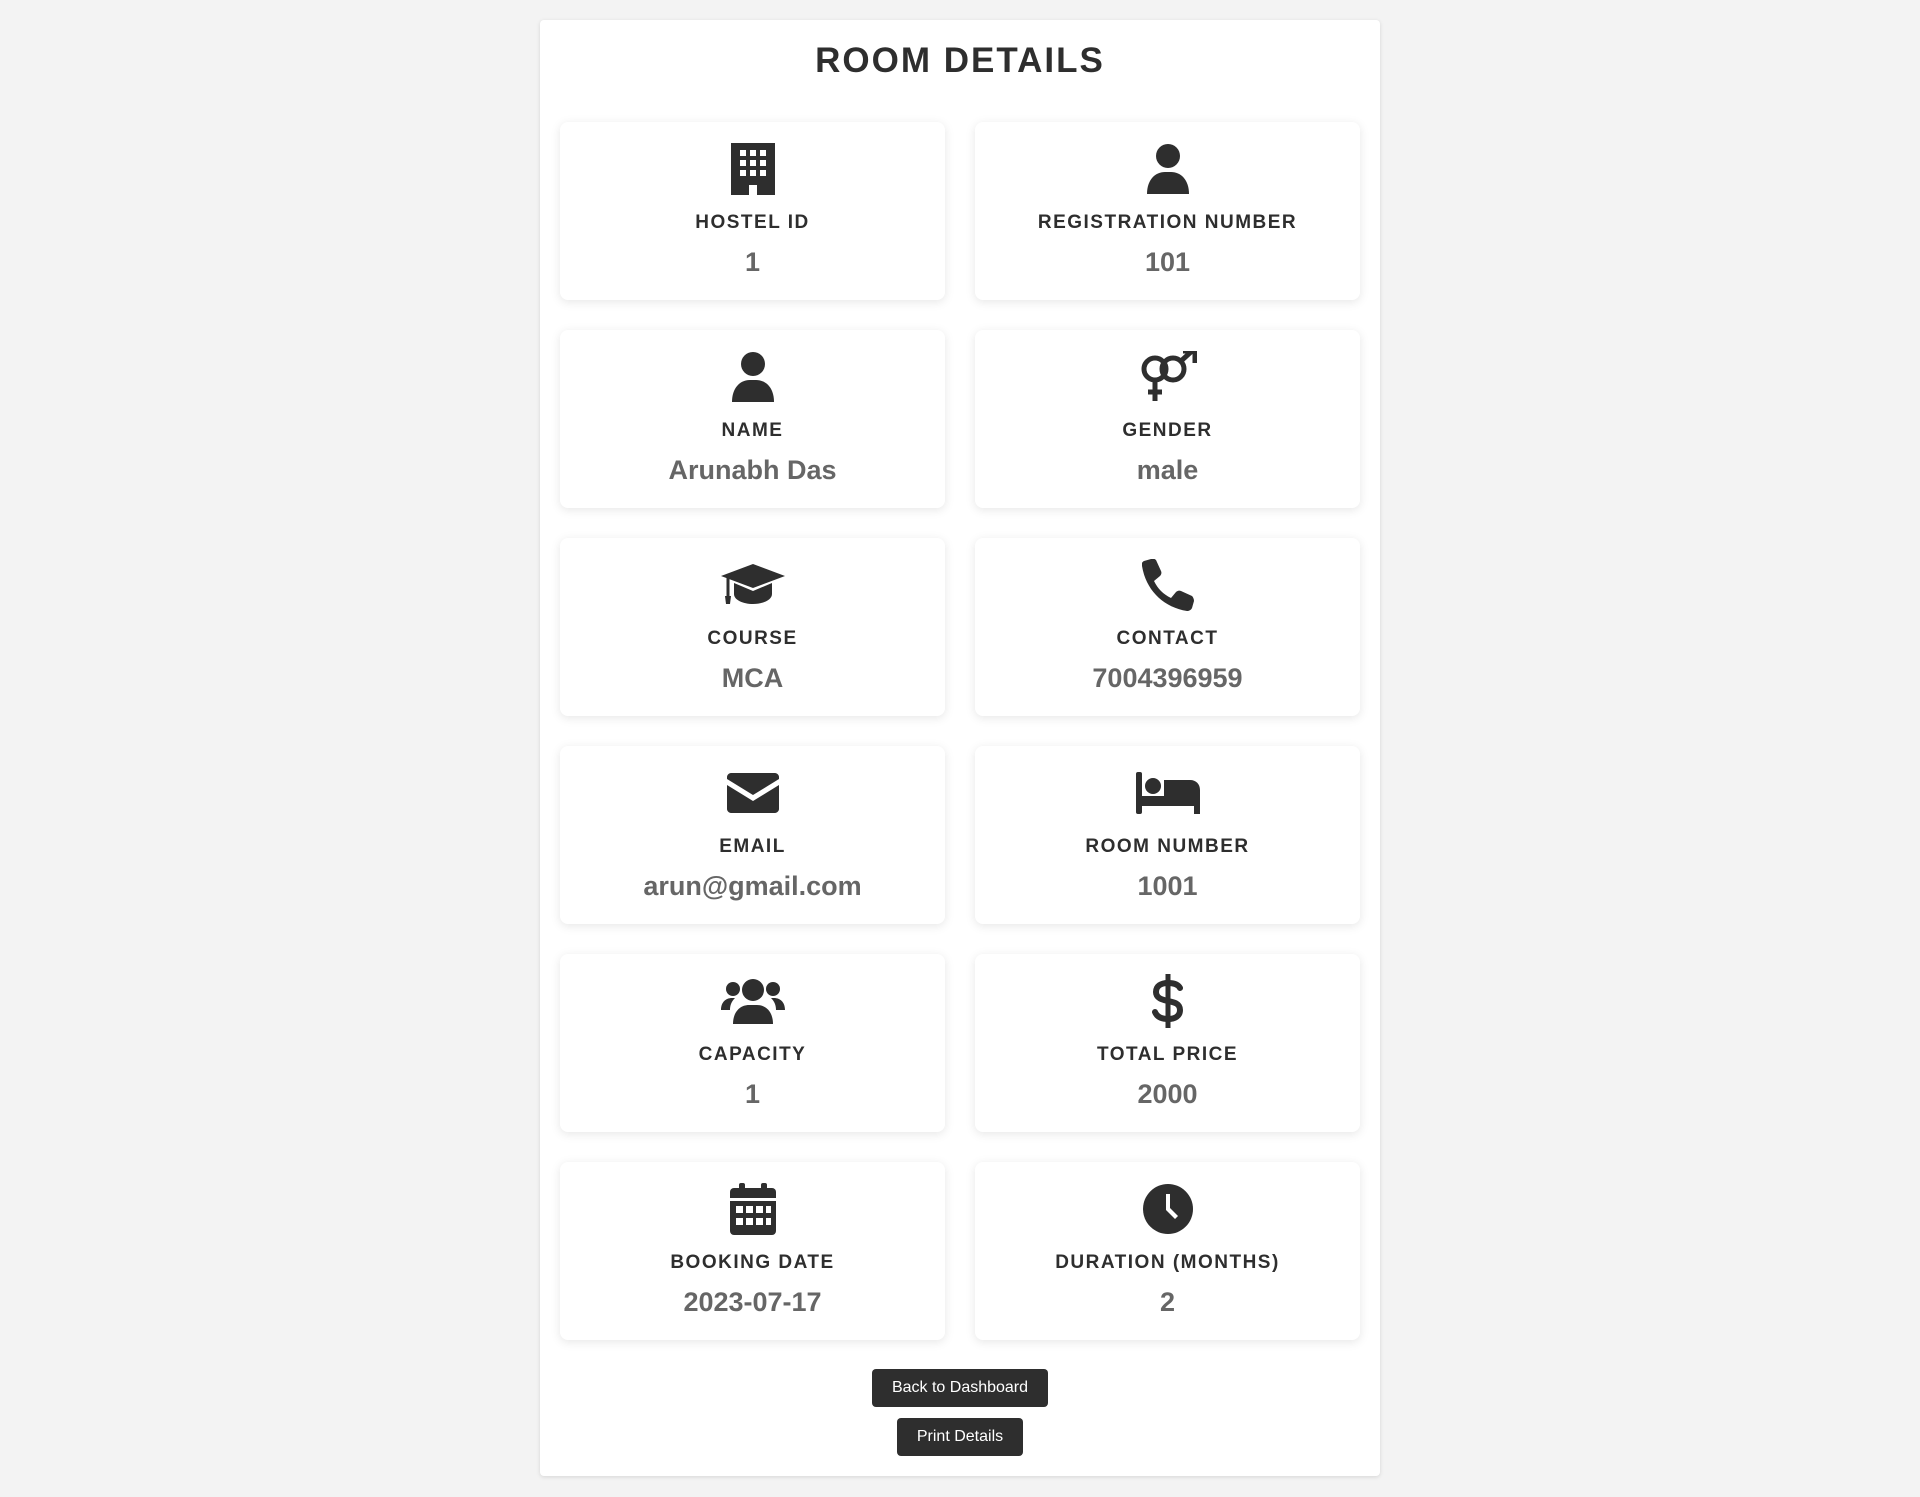  What do you see at coordinates (1167, 886) in the screenshot?
I see `card-value: 1001` at bounding box center [1167, 886].